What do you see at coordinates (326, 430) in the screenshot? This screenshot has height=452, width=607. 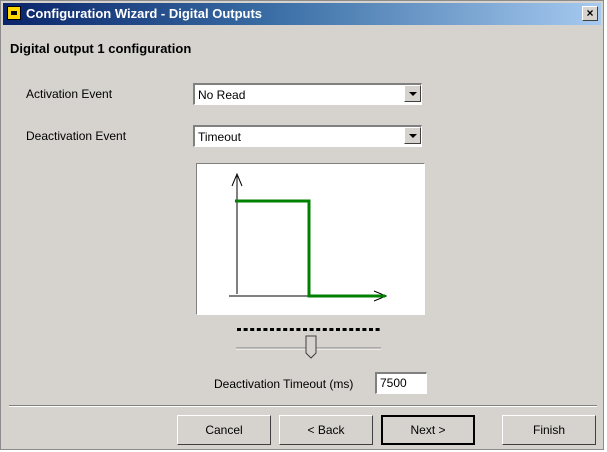 I see `back-button: < Back` at bounding box center [326, 430].